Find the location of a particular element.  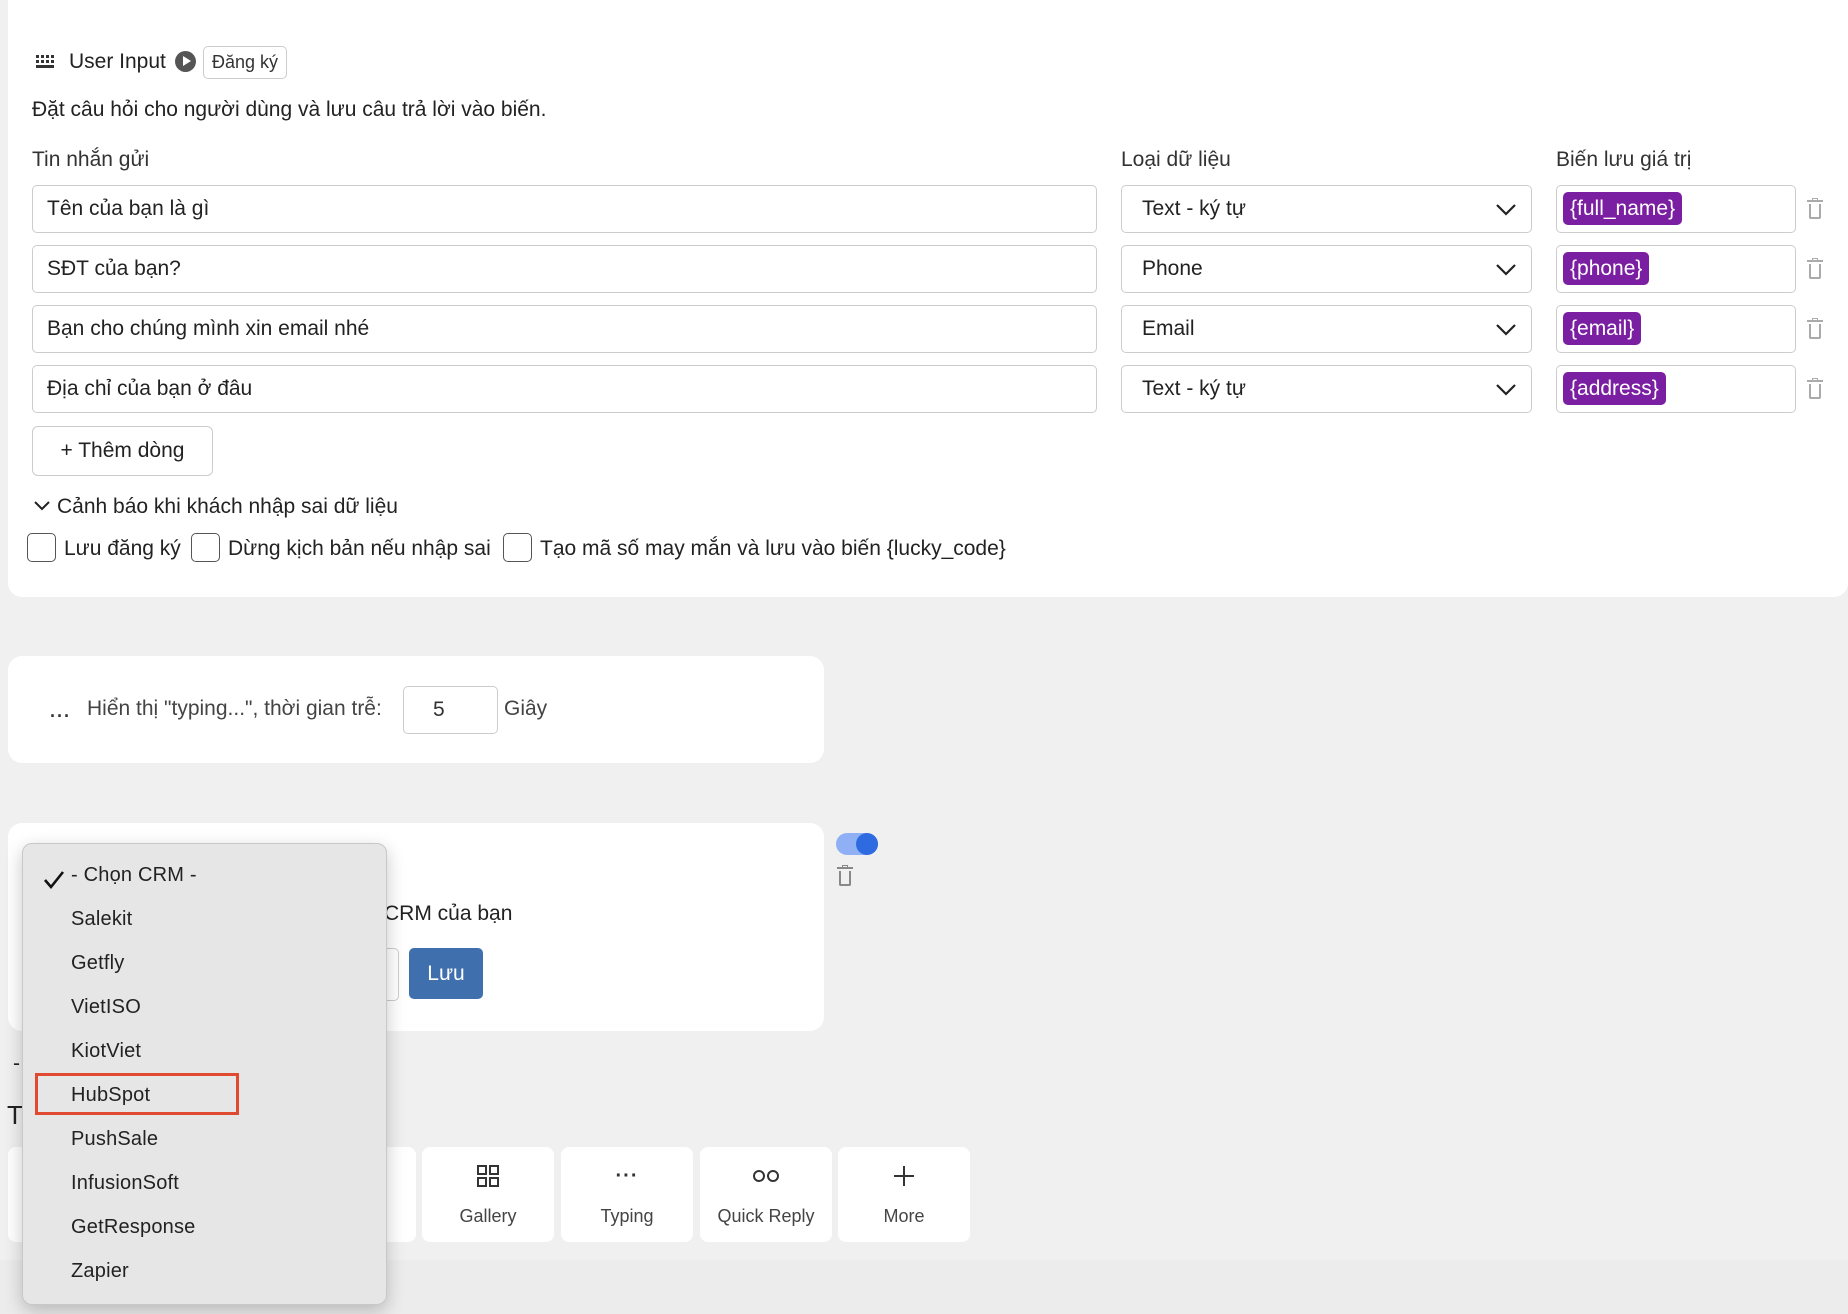

variable-tag: {phone} is located at coordinates (1606, 268).